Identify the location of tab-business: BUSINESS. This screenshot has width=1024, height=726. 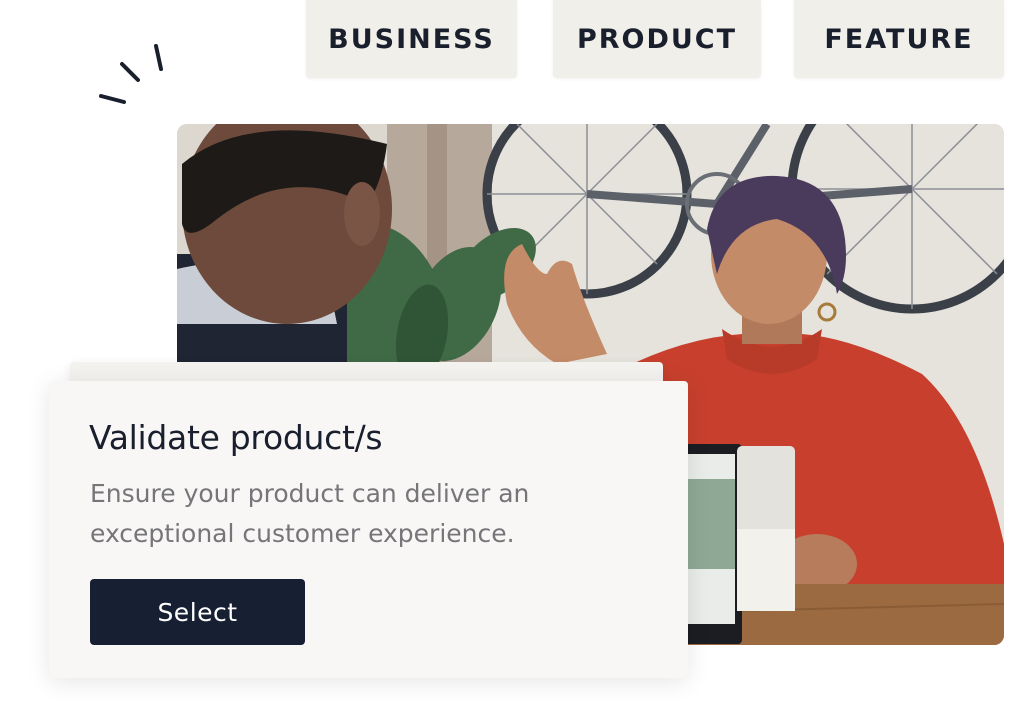
(411, 39).